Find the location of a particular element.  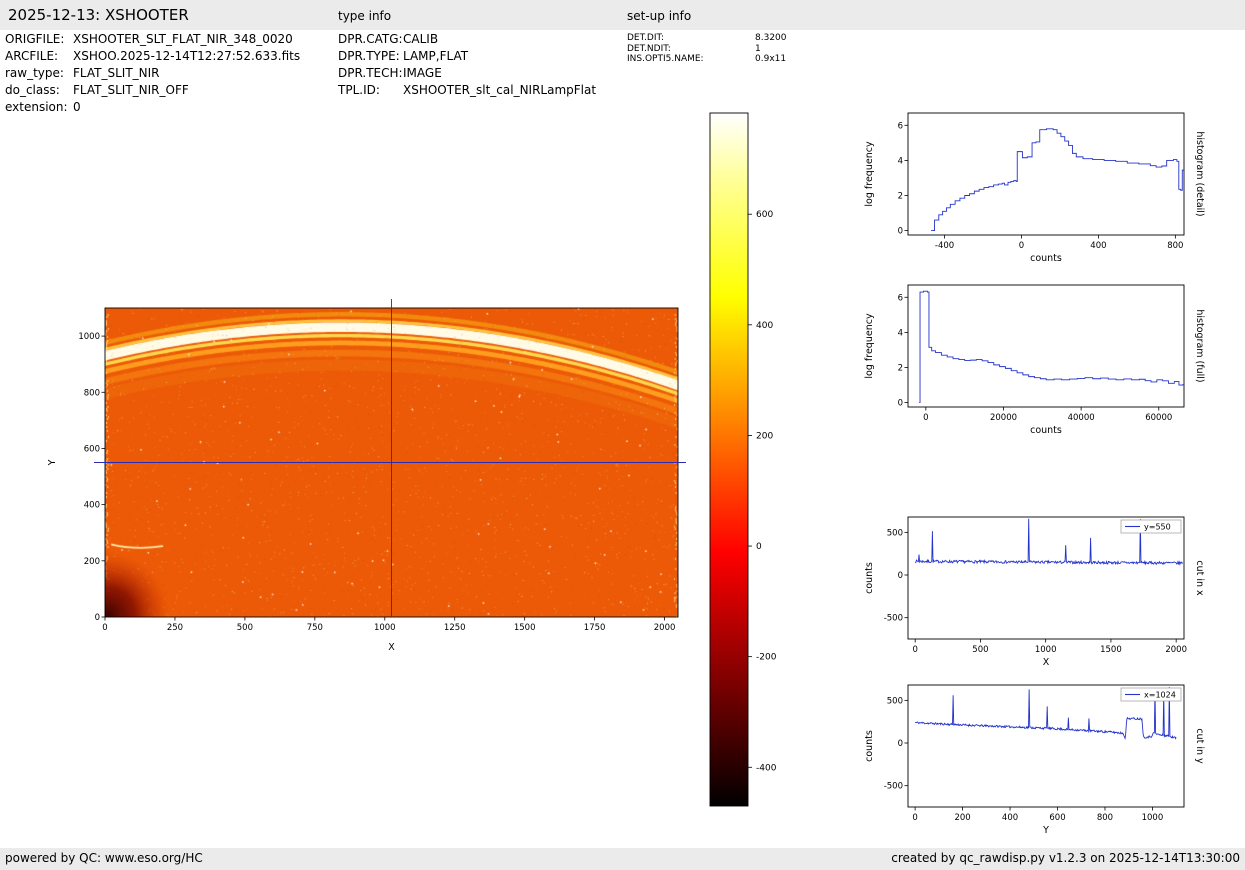

svg-text: -200 is located at coordinates (766, 658).